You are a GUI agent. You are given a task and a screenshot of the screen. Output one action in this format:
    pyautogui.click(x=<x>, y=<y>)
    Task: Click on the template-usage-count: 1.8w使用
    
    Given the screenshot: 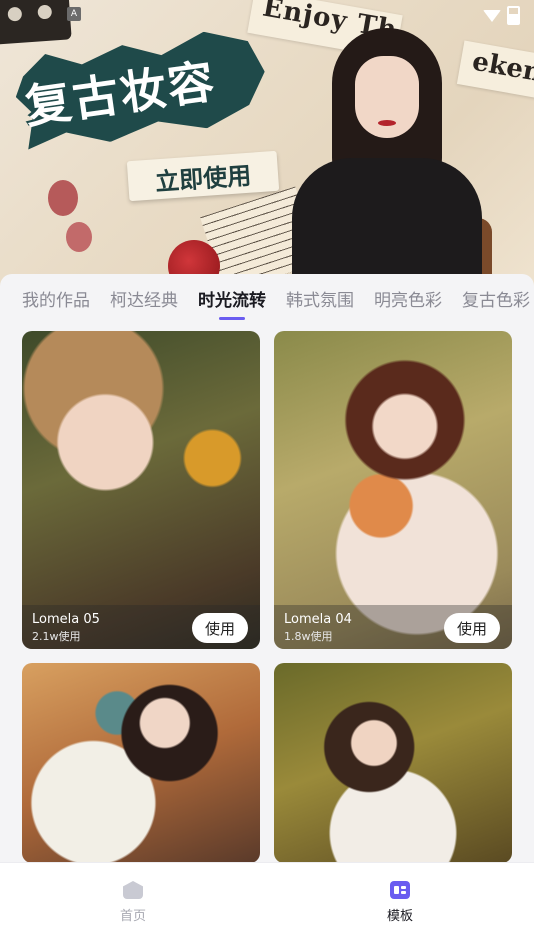 What is the action you would take?
    pyautogui.click(x=308, y=636)
    